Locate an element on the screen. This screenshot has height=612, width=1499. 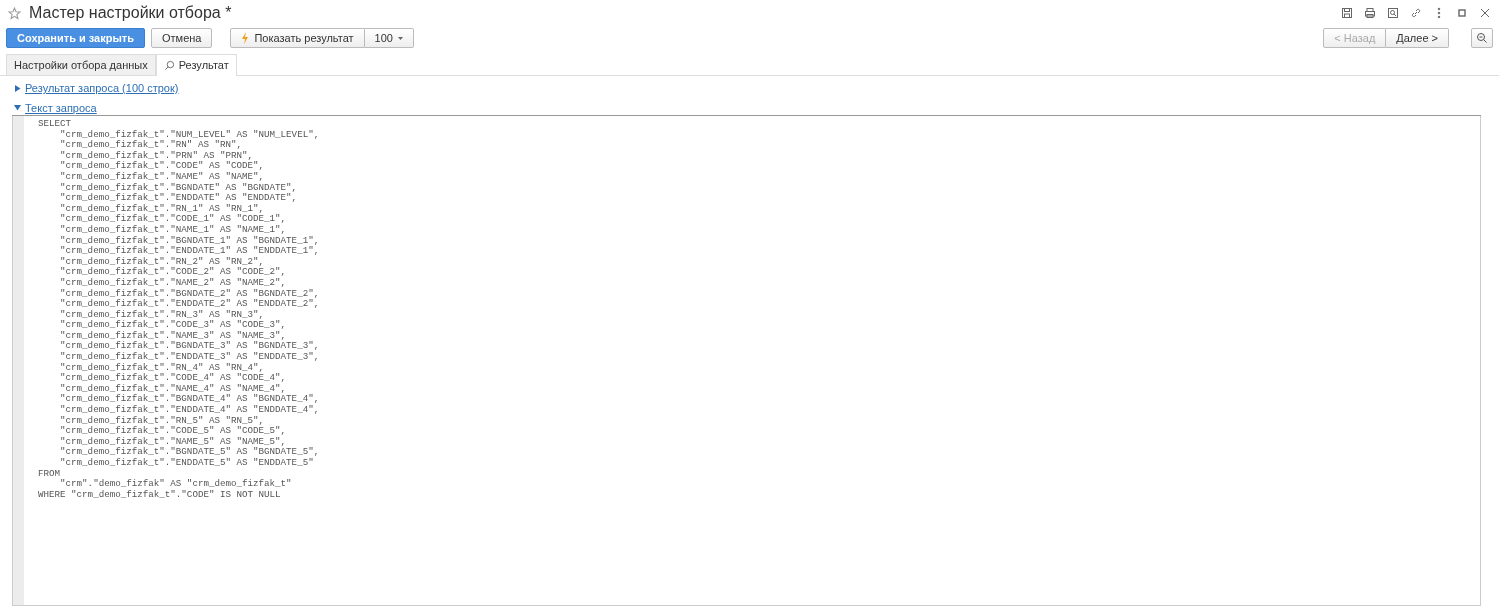
window-title: Мастер настройки отбора * is located at coordinates (130, 13).